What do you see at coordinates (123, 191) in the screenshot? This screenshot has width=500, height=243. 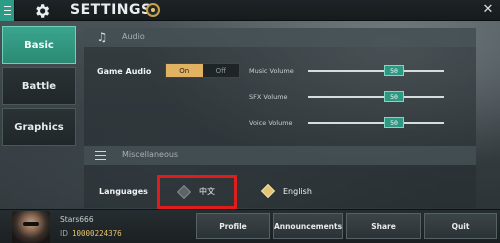 I see `languages-label: Languages` at bounding box center [123, 191].